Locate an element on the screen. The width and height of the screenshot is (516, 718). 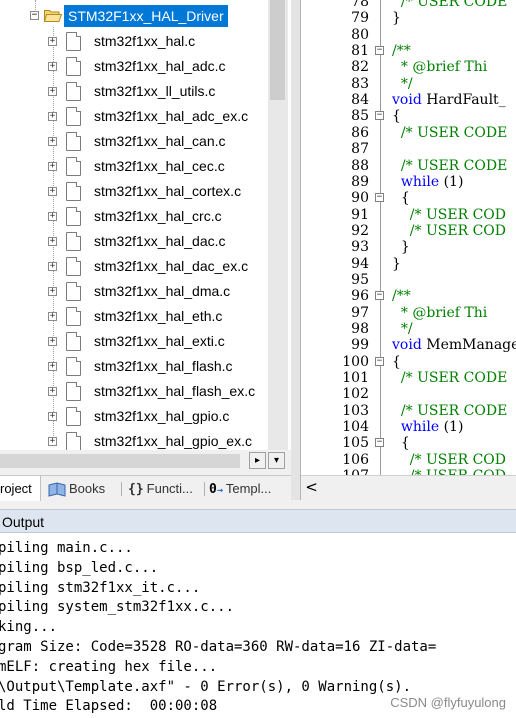
code-line: 101 /* USER CODE is located at coordinates (408, 378).